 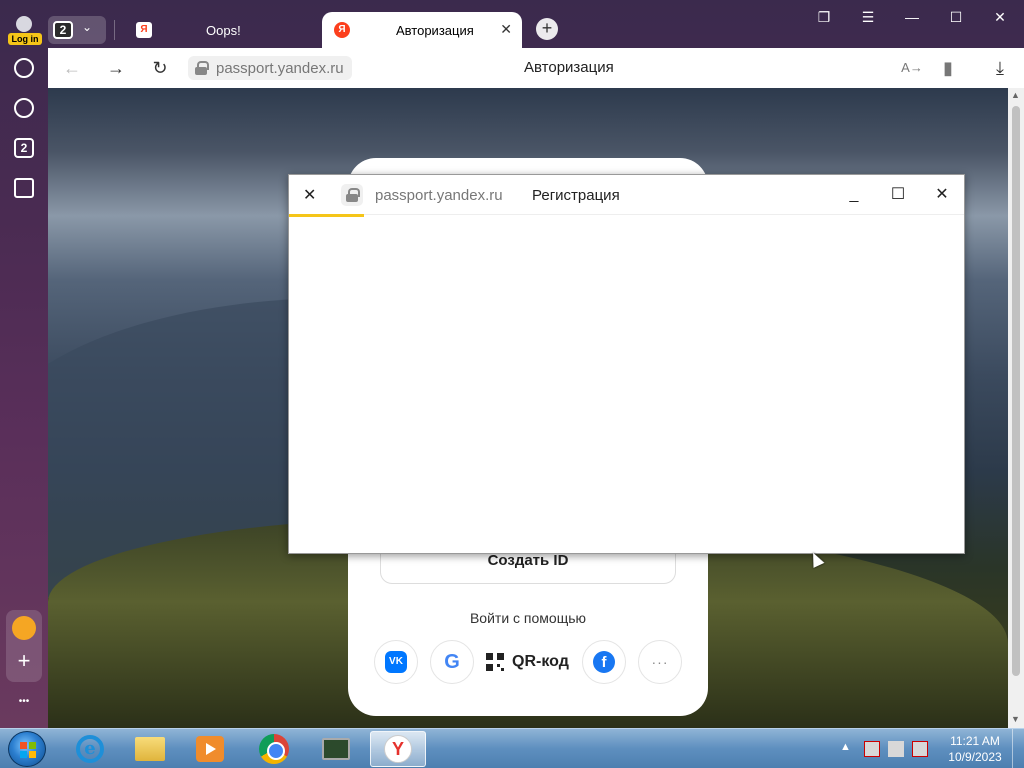 I want to click on camera-icon, so click(x=24, y=188).